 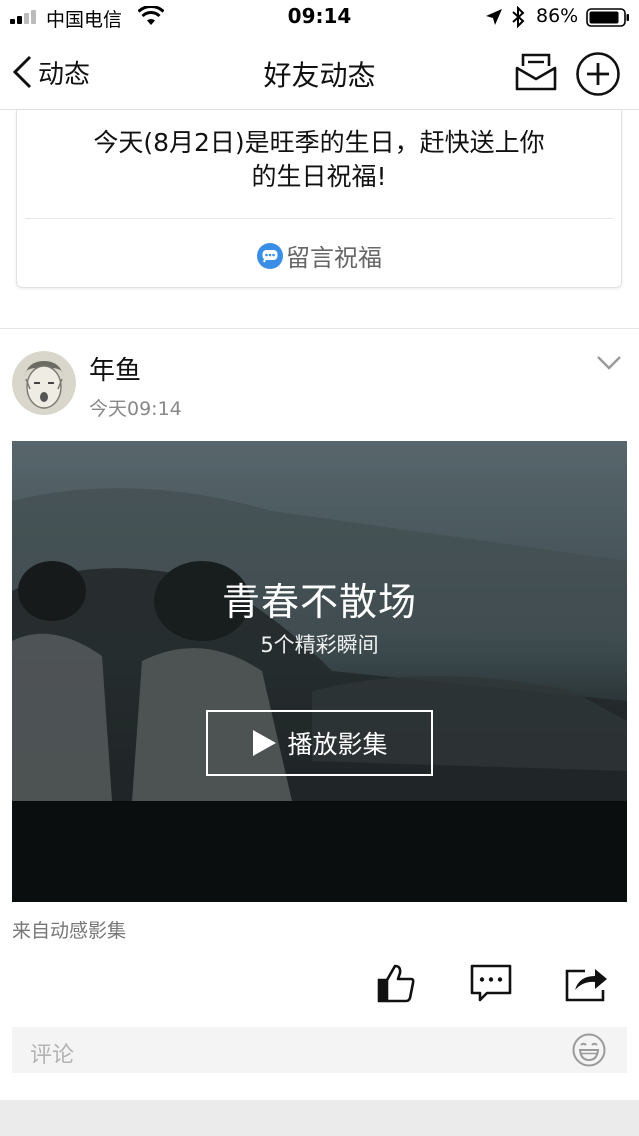 What do you see at coordinates (609, 363) in the screenshot?
I see `chevron-down-icon` at bounding box center [609, 363].